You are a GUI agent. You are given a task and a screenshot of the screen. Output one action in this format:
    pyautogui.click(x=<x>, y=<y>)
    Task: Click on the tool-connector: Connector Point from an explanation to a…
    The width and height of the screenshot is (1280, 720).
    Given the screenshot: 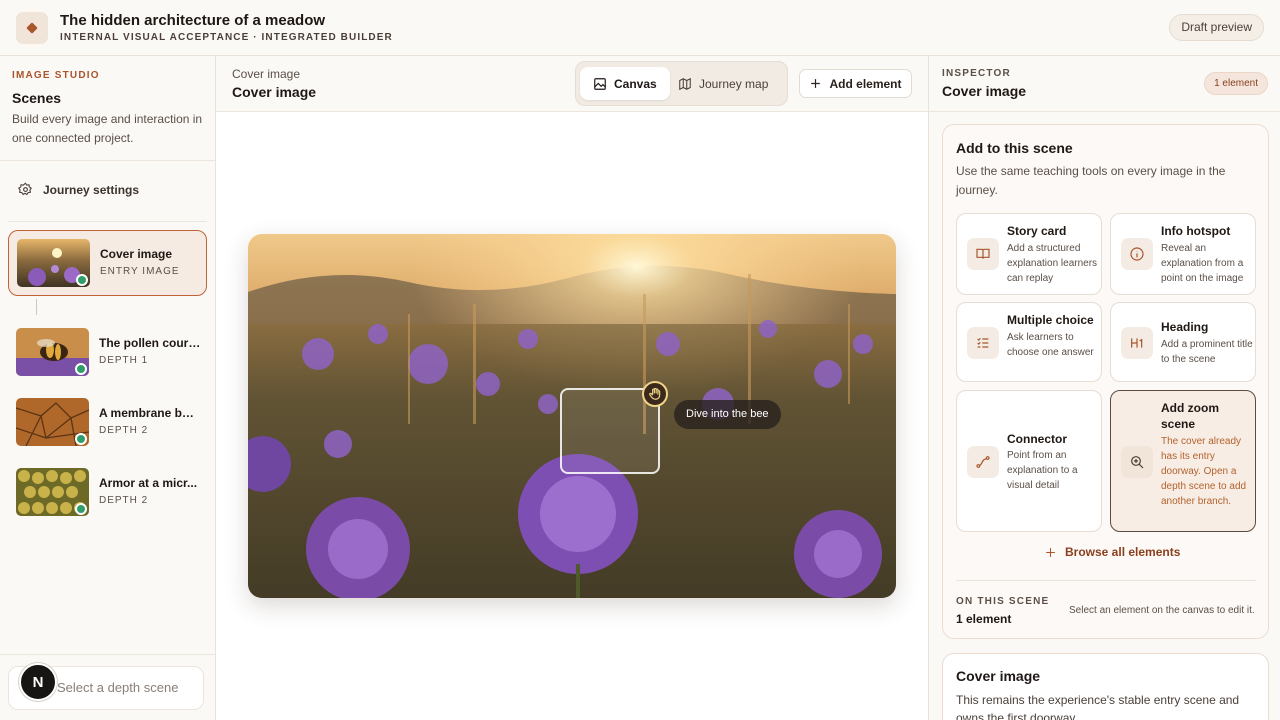 What is the action you would take?
    pyautogui.click(x=1029, y=461)
    